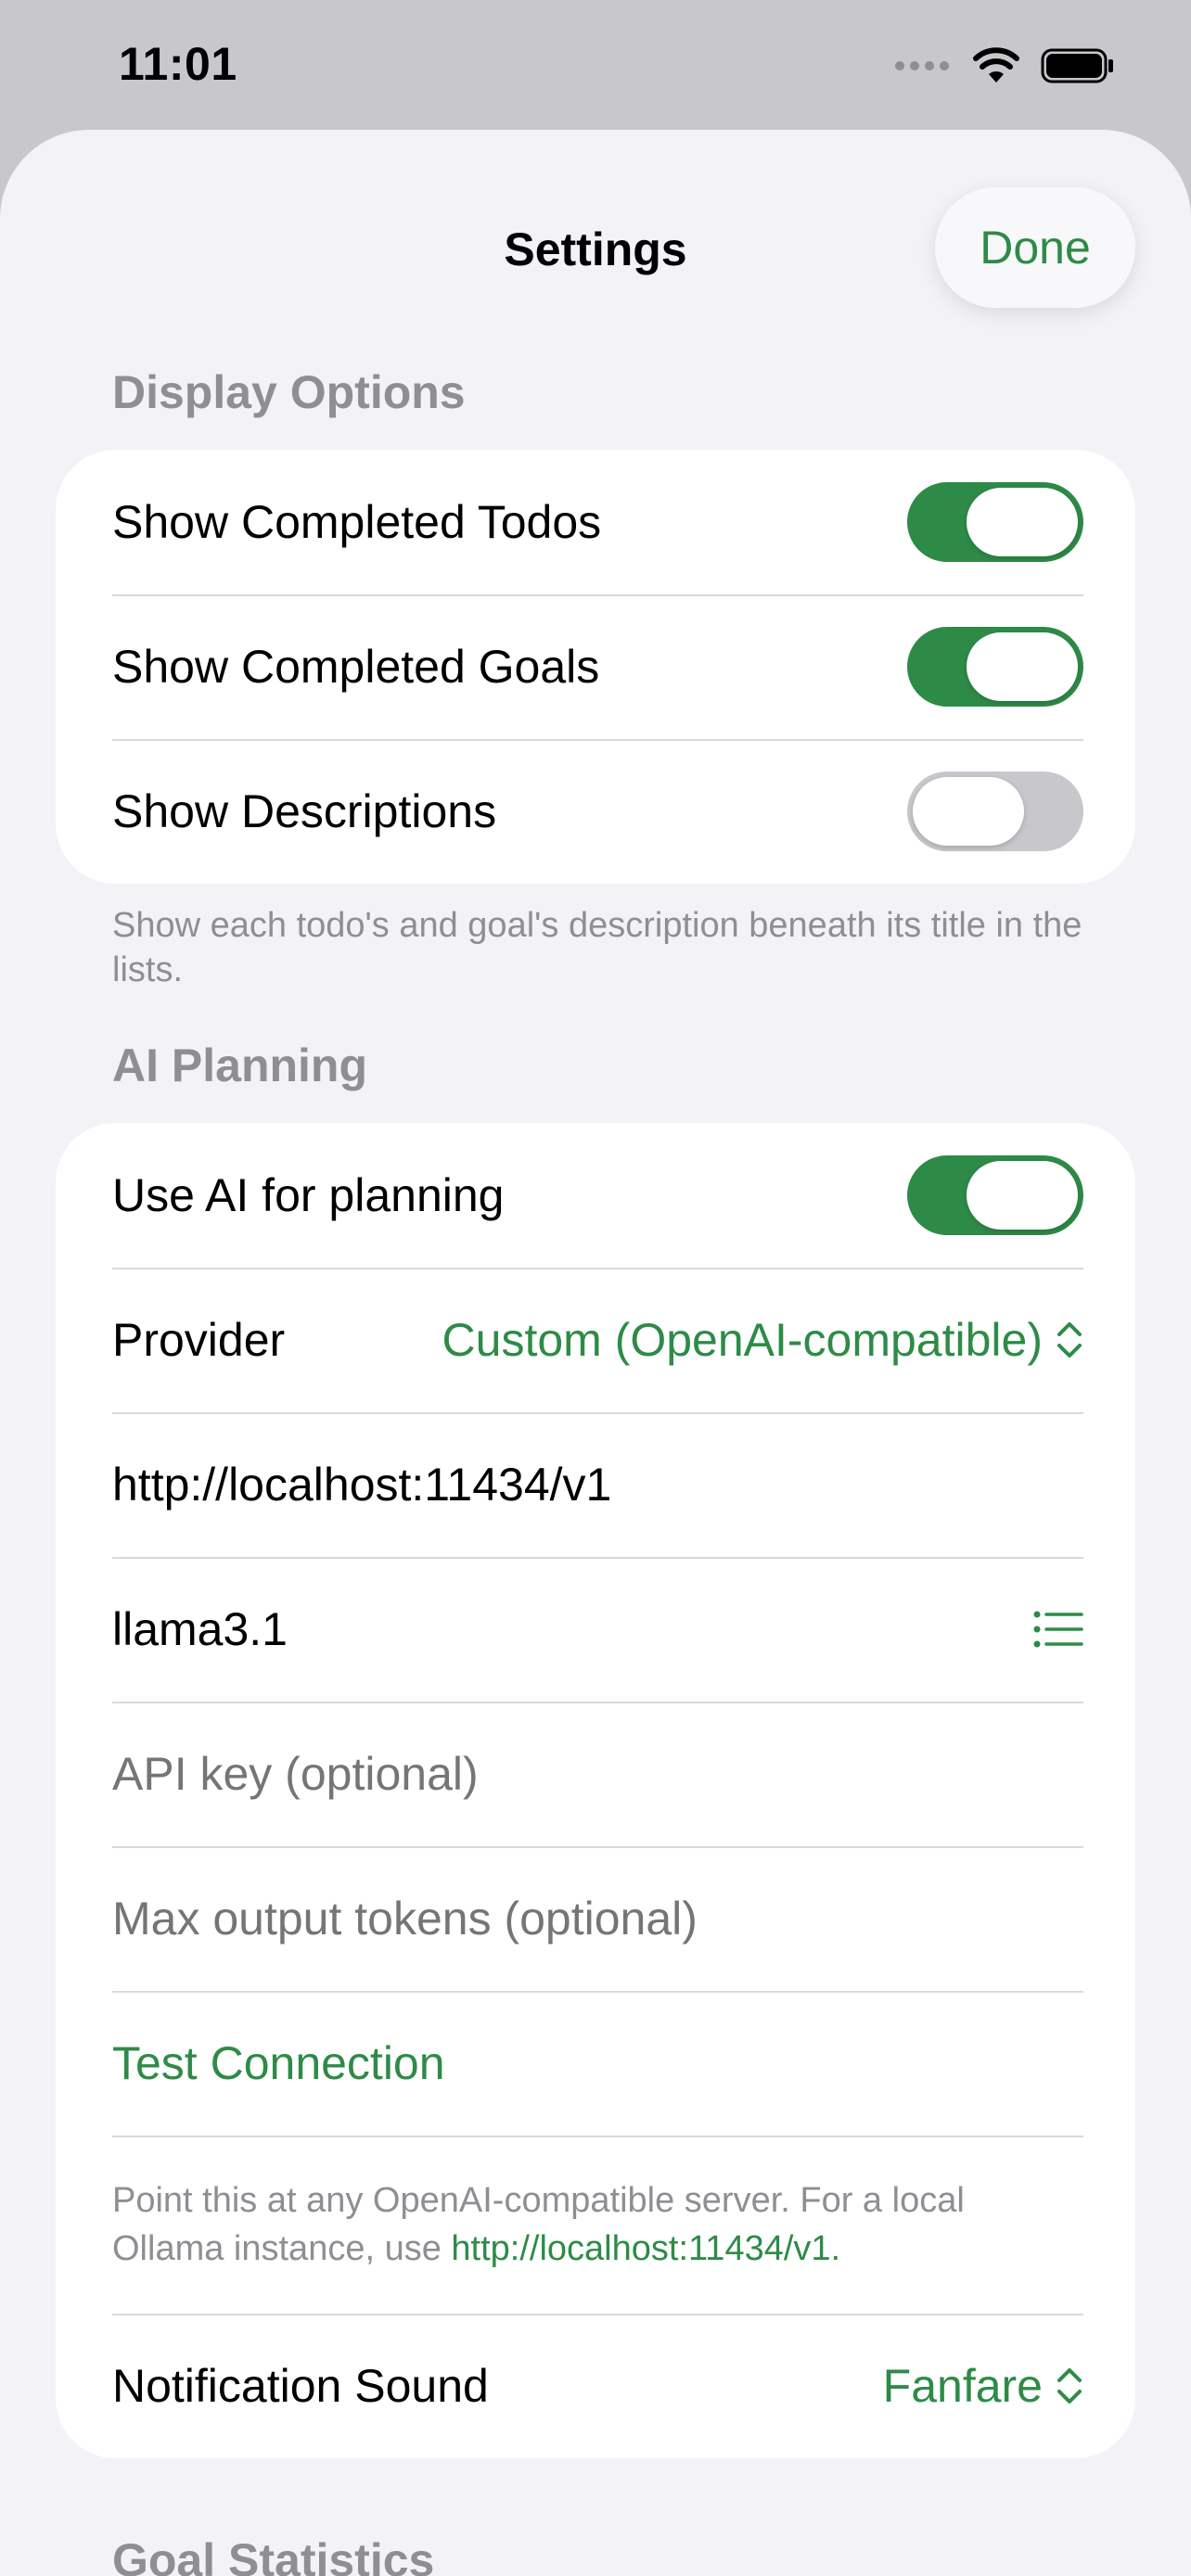 This screenshot has width=1191, height=2576. I want to click on model-field: llama3.1, so click(572, 1629).